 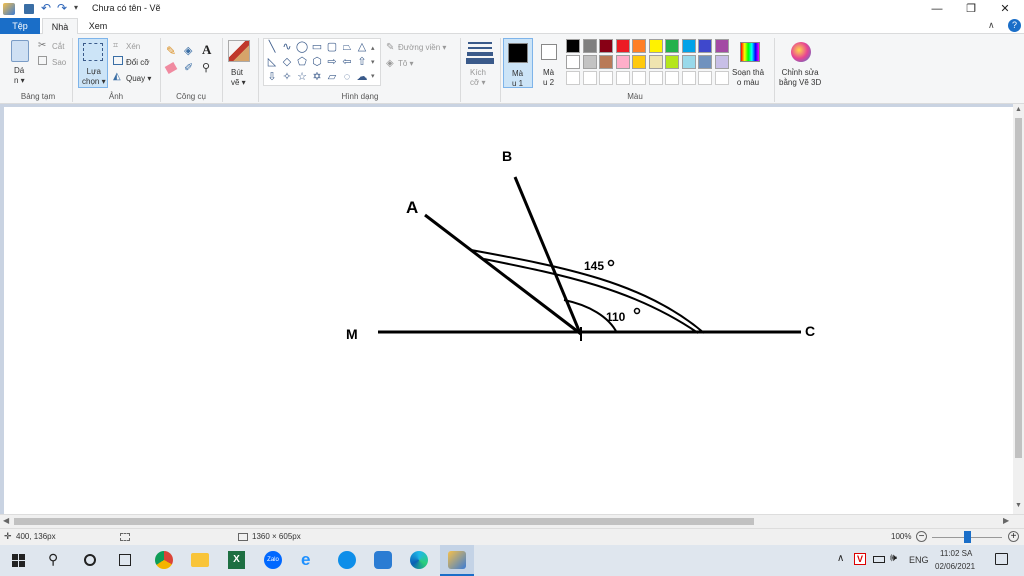 I want to click on size-button: Kích cỡ ▾, so click(x=480, y=63).